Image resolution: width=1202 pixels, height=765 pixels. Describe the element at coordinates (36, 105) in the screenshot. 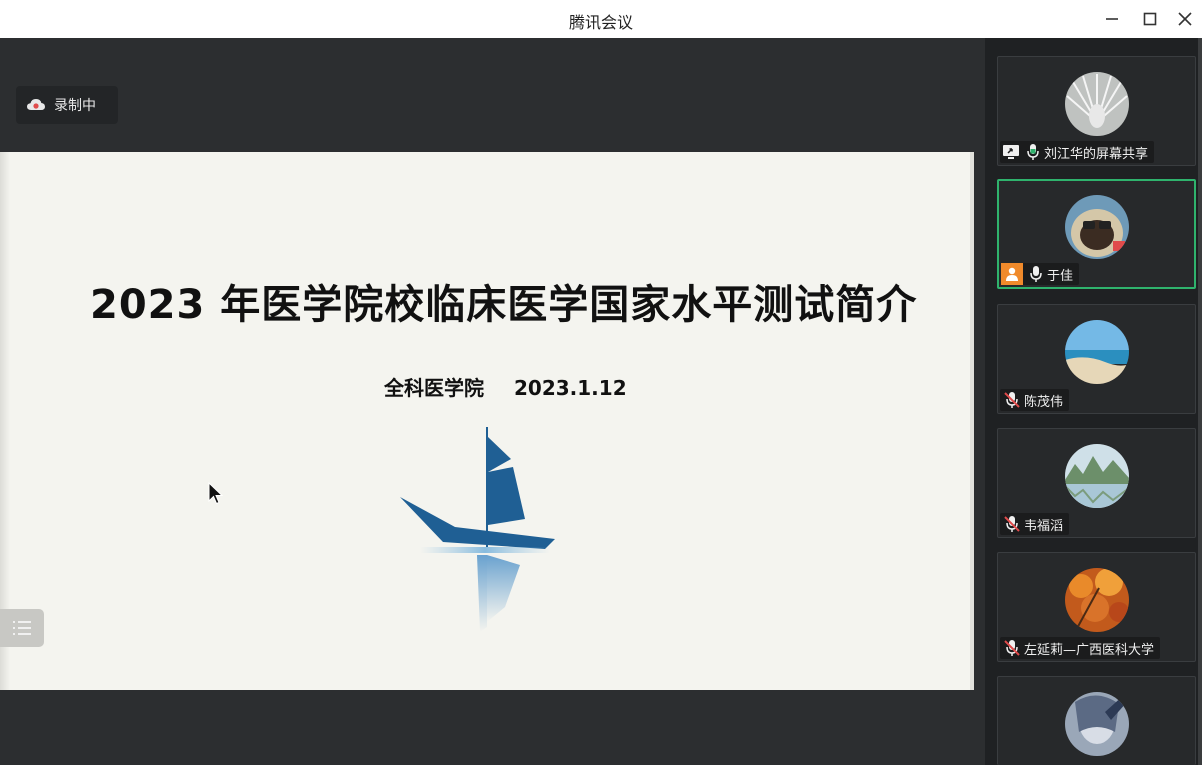

I see `cloud-record-icon` at that location.